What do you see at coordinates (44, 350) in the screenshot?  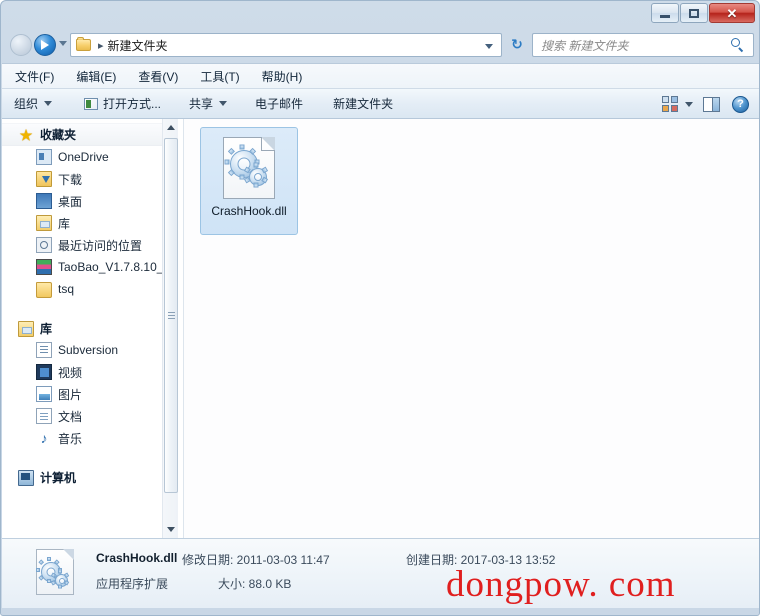 I see `subversion-icon` at bounding box center [44, 350].